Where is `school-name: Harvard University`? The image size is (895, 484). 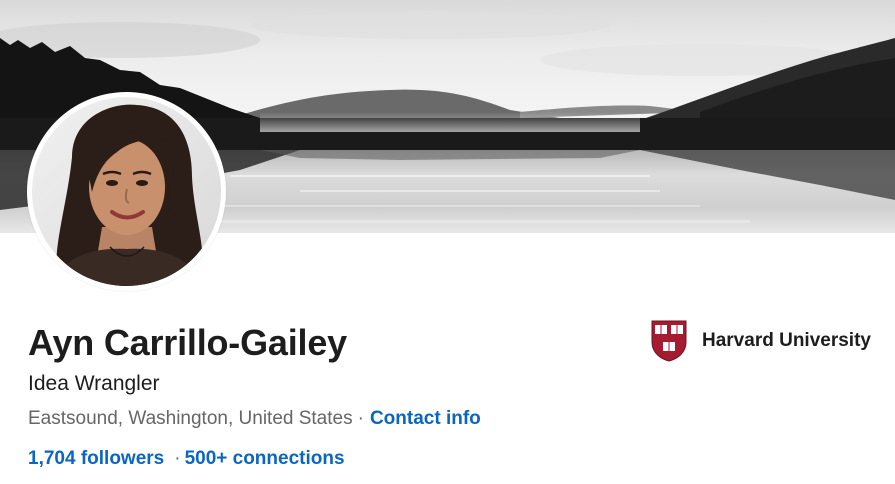 school-name: Harvard University is located at coordinates (786, 340).